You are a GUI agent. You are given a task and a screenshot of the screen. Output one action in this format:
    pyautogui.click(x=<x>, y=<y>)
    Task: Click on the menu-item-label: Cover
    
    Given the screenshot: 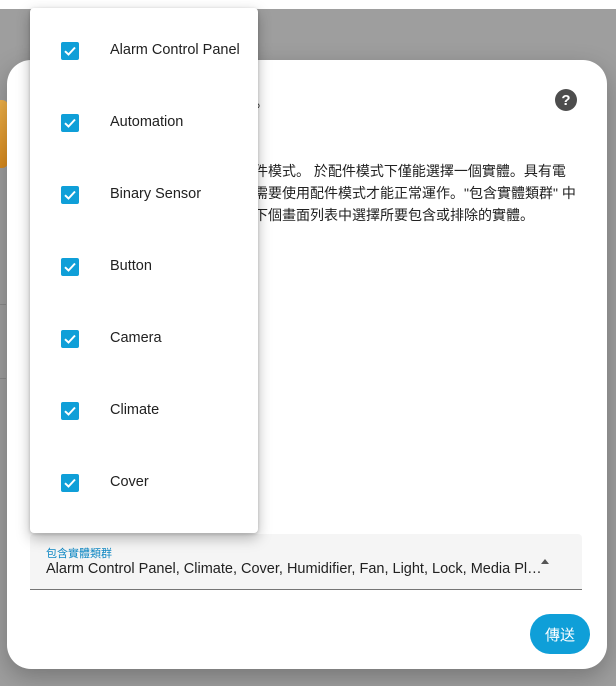 What is the action you would take?
    pyautogui.click(x=129, y=482)
    